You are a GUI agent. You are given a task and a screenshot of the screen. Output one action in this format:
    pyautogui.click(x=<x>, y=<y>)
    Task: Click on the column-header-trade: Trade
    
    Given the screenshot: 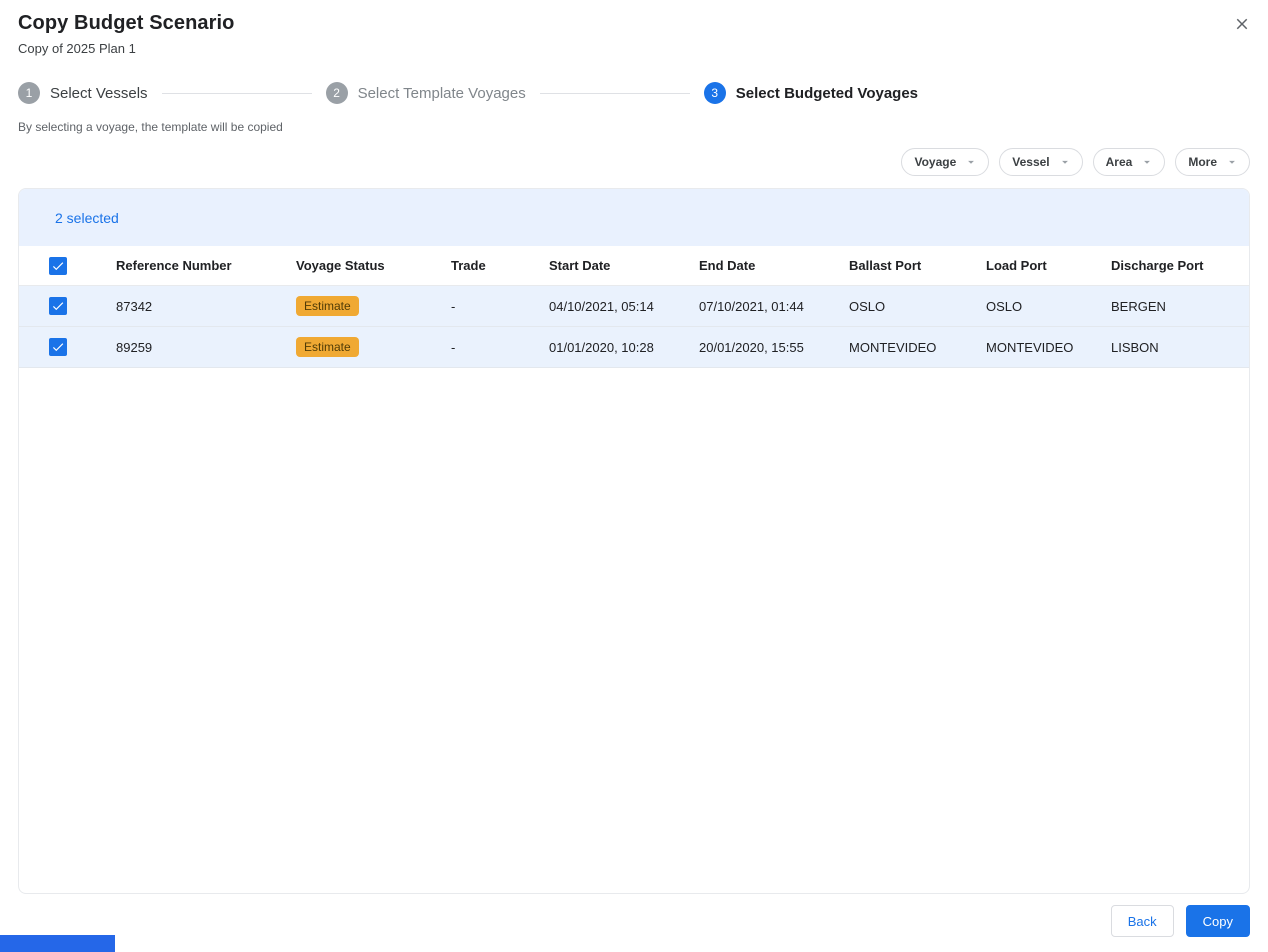 What is the action you would take?
    pyautogui.click(x=468, y=265)
    